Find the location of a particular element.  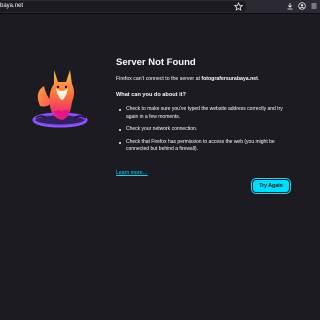

section-heading: What can you do about it? is located at coordinates (151, 95).